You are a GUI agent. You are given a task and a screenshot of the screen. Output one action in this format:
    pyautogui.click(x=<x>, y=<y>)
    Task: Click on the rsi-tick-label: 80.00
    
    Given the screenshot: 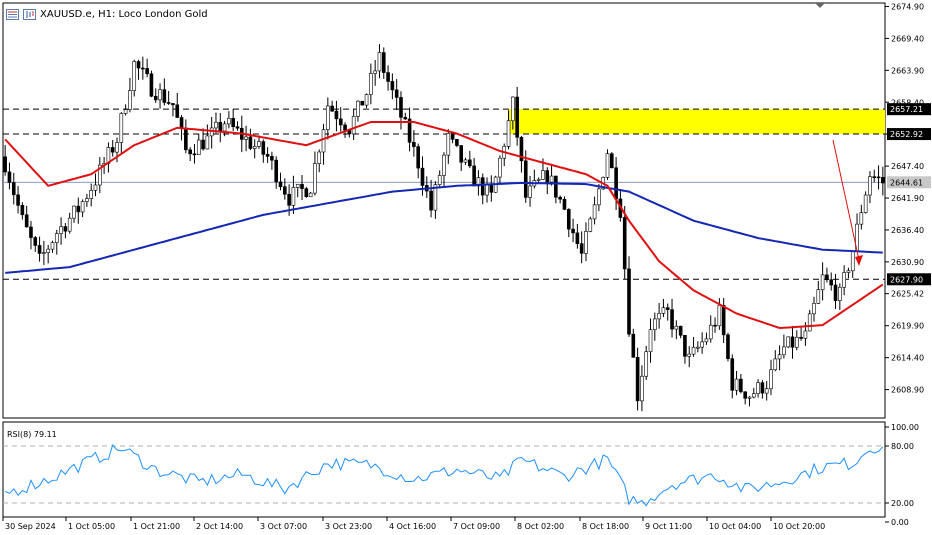 What is the action you would take?
    pyautogui.click(x=902, y=446)
    